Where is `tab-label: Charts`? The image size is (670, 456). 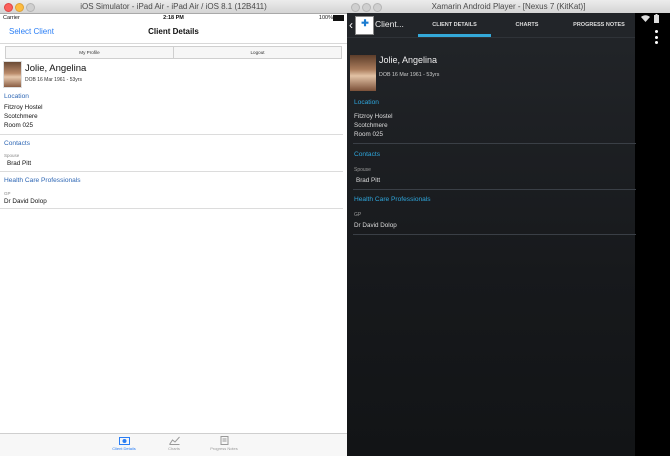 tab-label: Charts is located at coordinates (174, 448).